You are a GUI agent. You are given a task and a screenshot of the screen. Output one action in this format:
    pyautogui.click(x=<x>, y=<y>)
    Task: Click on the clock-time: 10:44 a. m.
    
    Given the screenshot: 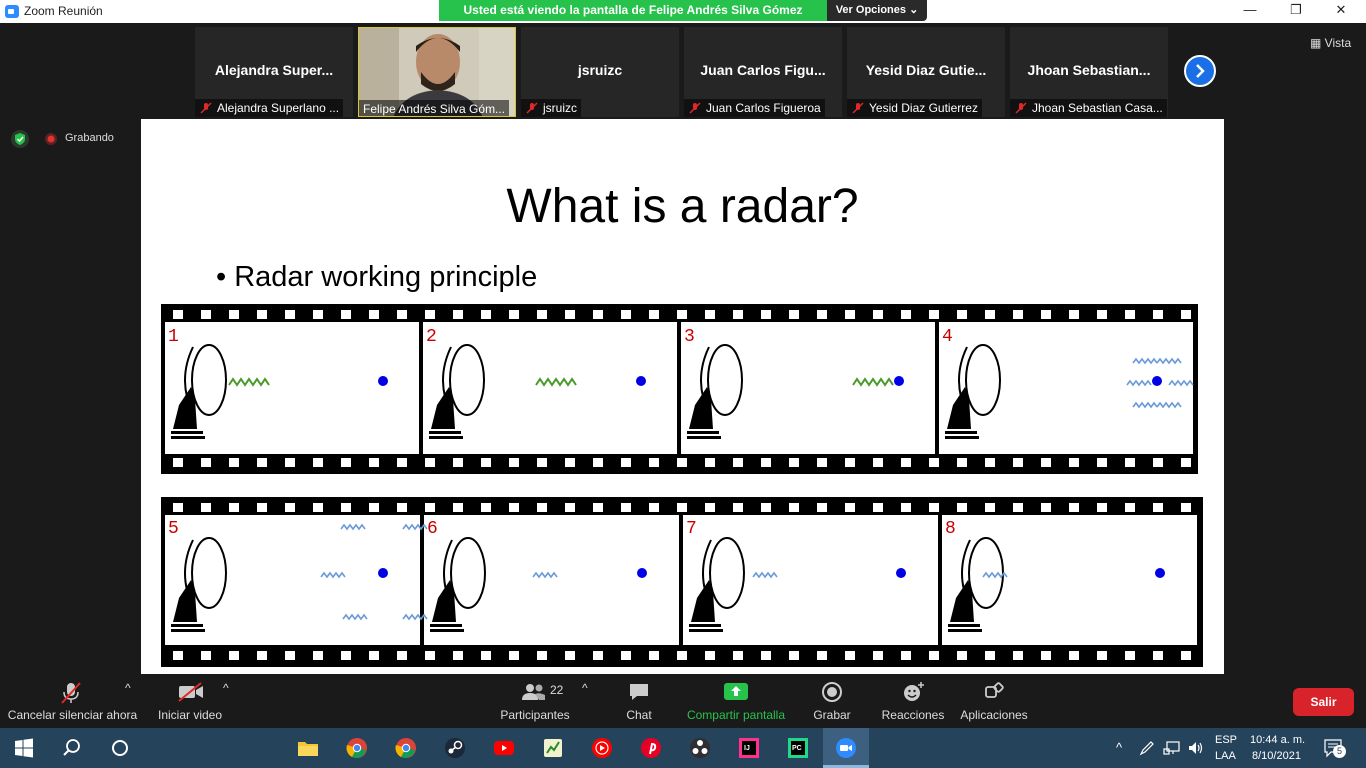 What is the action you would take?
    pyautogui.click(x=1277, y=740)
    